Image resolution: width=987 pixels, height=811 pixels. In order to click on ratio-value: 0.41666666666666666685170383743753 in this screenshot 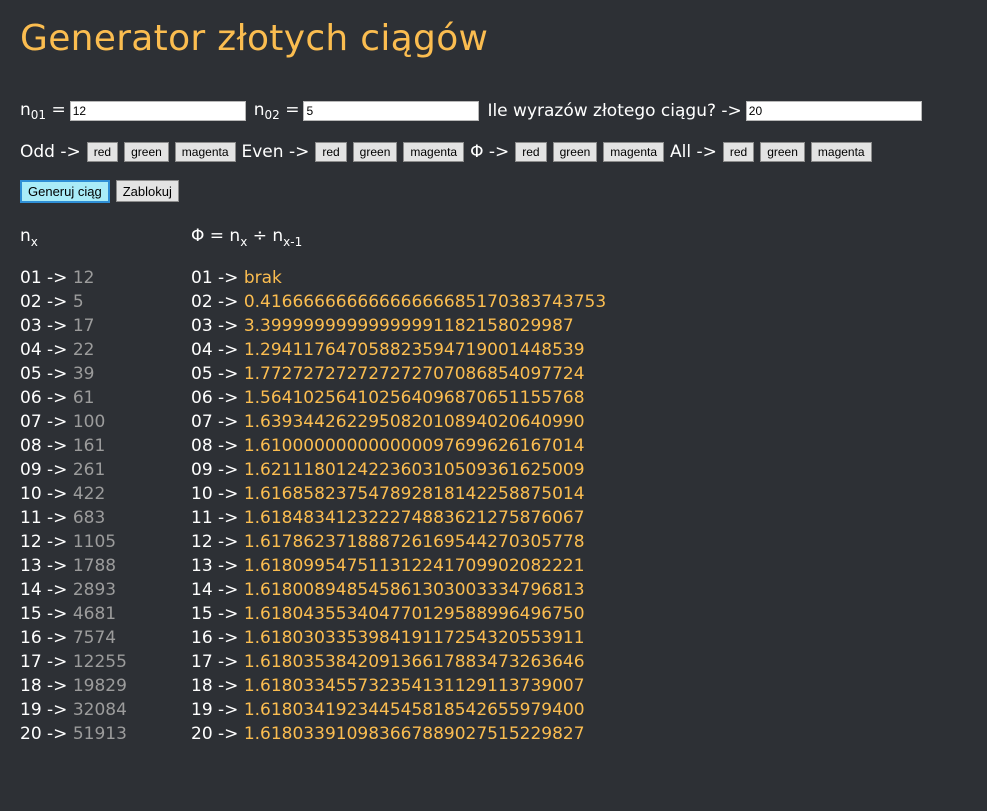, I will do `click(425, 302)`.